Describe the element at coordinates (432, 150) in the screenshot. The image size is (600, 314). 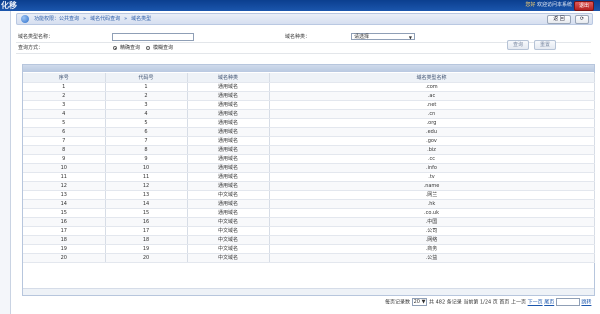
I see `cell-type-name: .biz` at that location.